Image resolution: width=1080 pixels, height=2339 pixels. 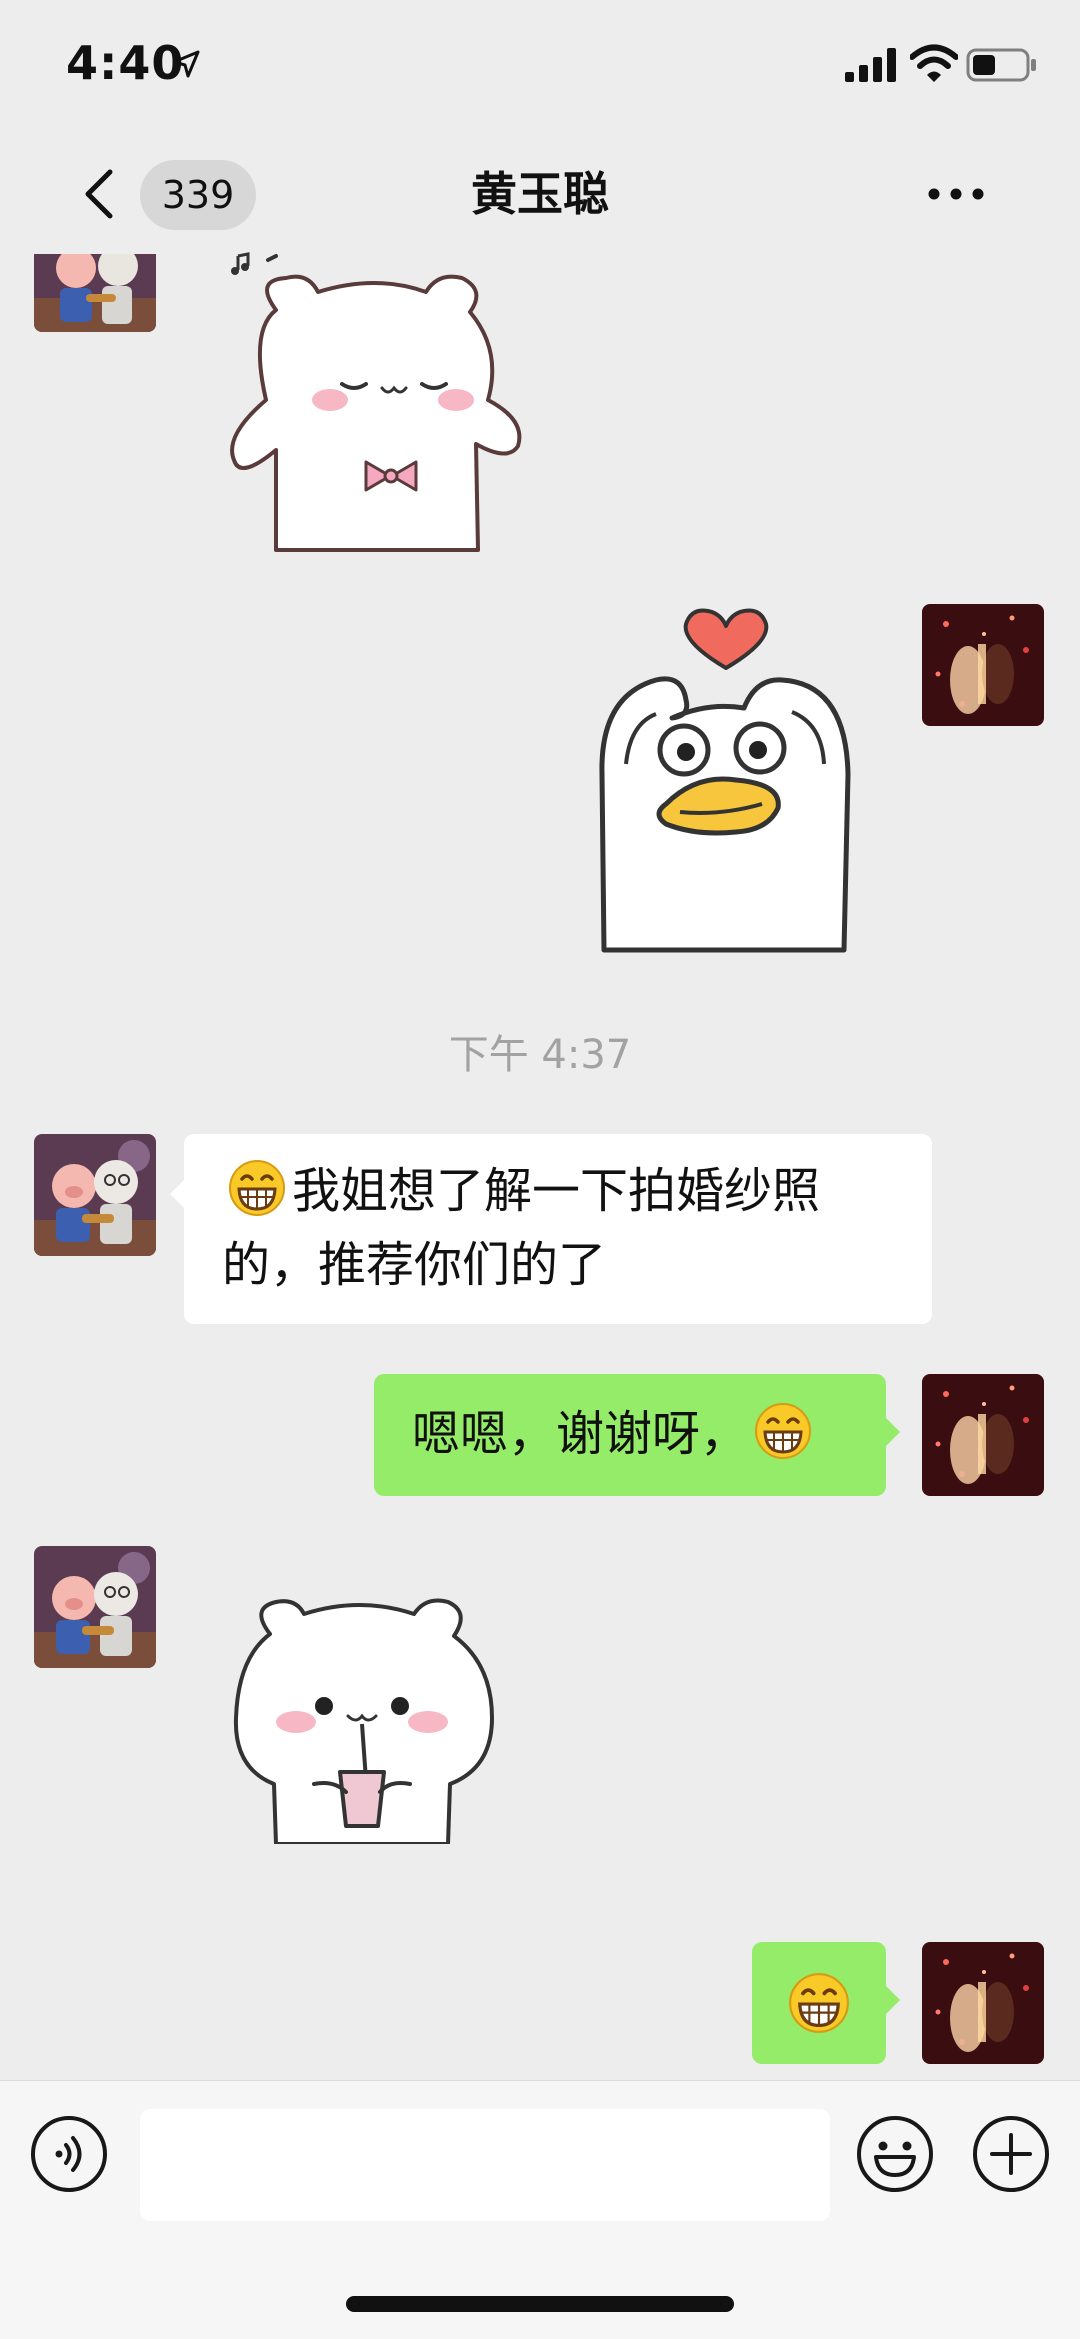 What do you see at coordinates (376, 405) in the screenshot?
I see `sticker-bear-bowtie` at bounding box center [376, 405].